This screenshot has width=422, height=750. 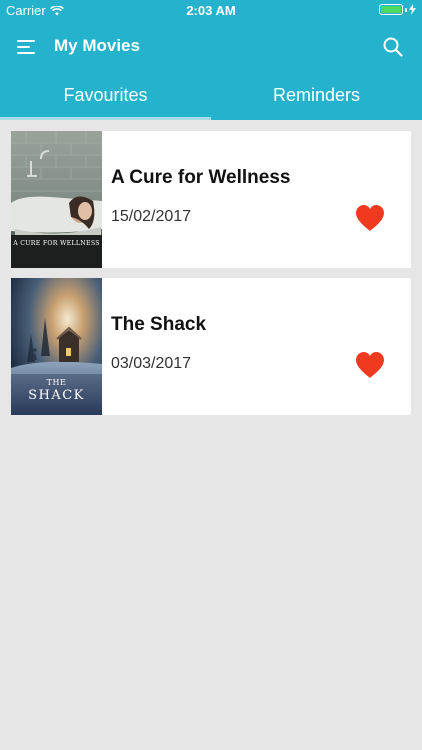 I want to click on charging-bolt-icon, so click(x=412, y=9).